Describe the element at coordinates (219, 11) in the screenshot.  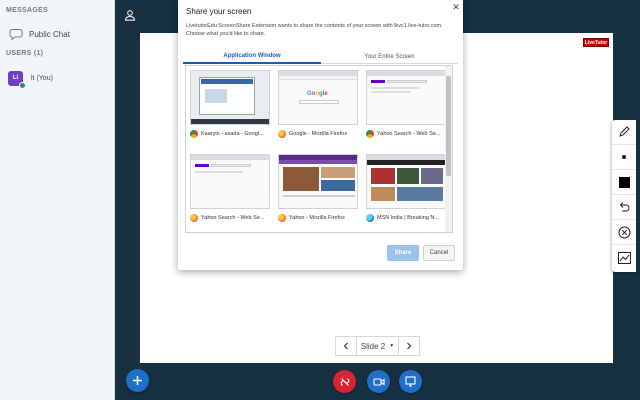
I see `dialog-title: Share your screen` at that location.